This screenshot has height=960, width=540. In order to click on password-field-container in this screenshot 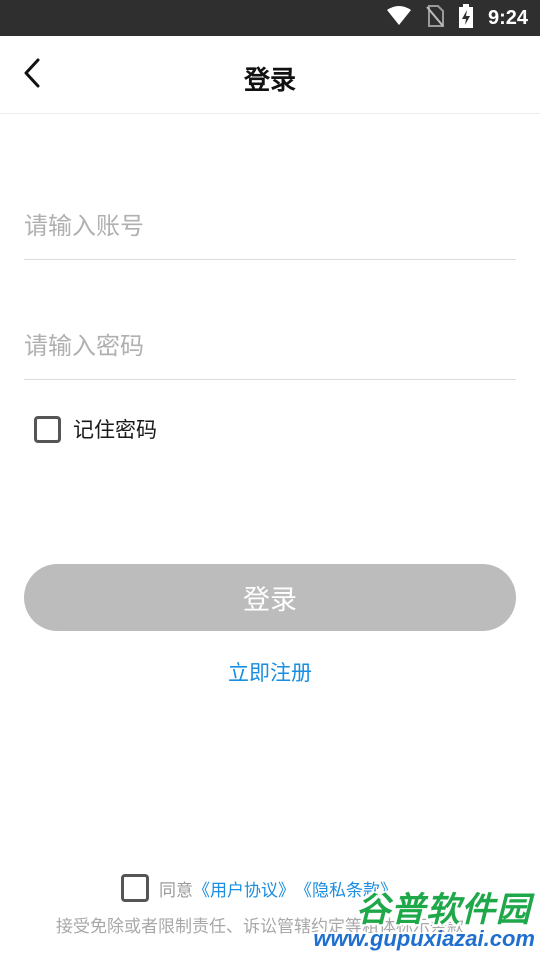, I will do `click(270, 345)`.